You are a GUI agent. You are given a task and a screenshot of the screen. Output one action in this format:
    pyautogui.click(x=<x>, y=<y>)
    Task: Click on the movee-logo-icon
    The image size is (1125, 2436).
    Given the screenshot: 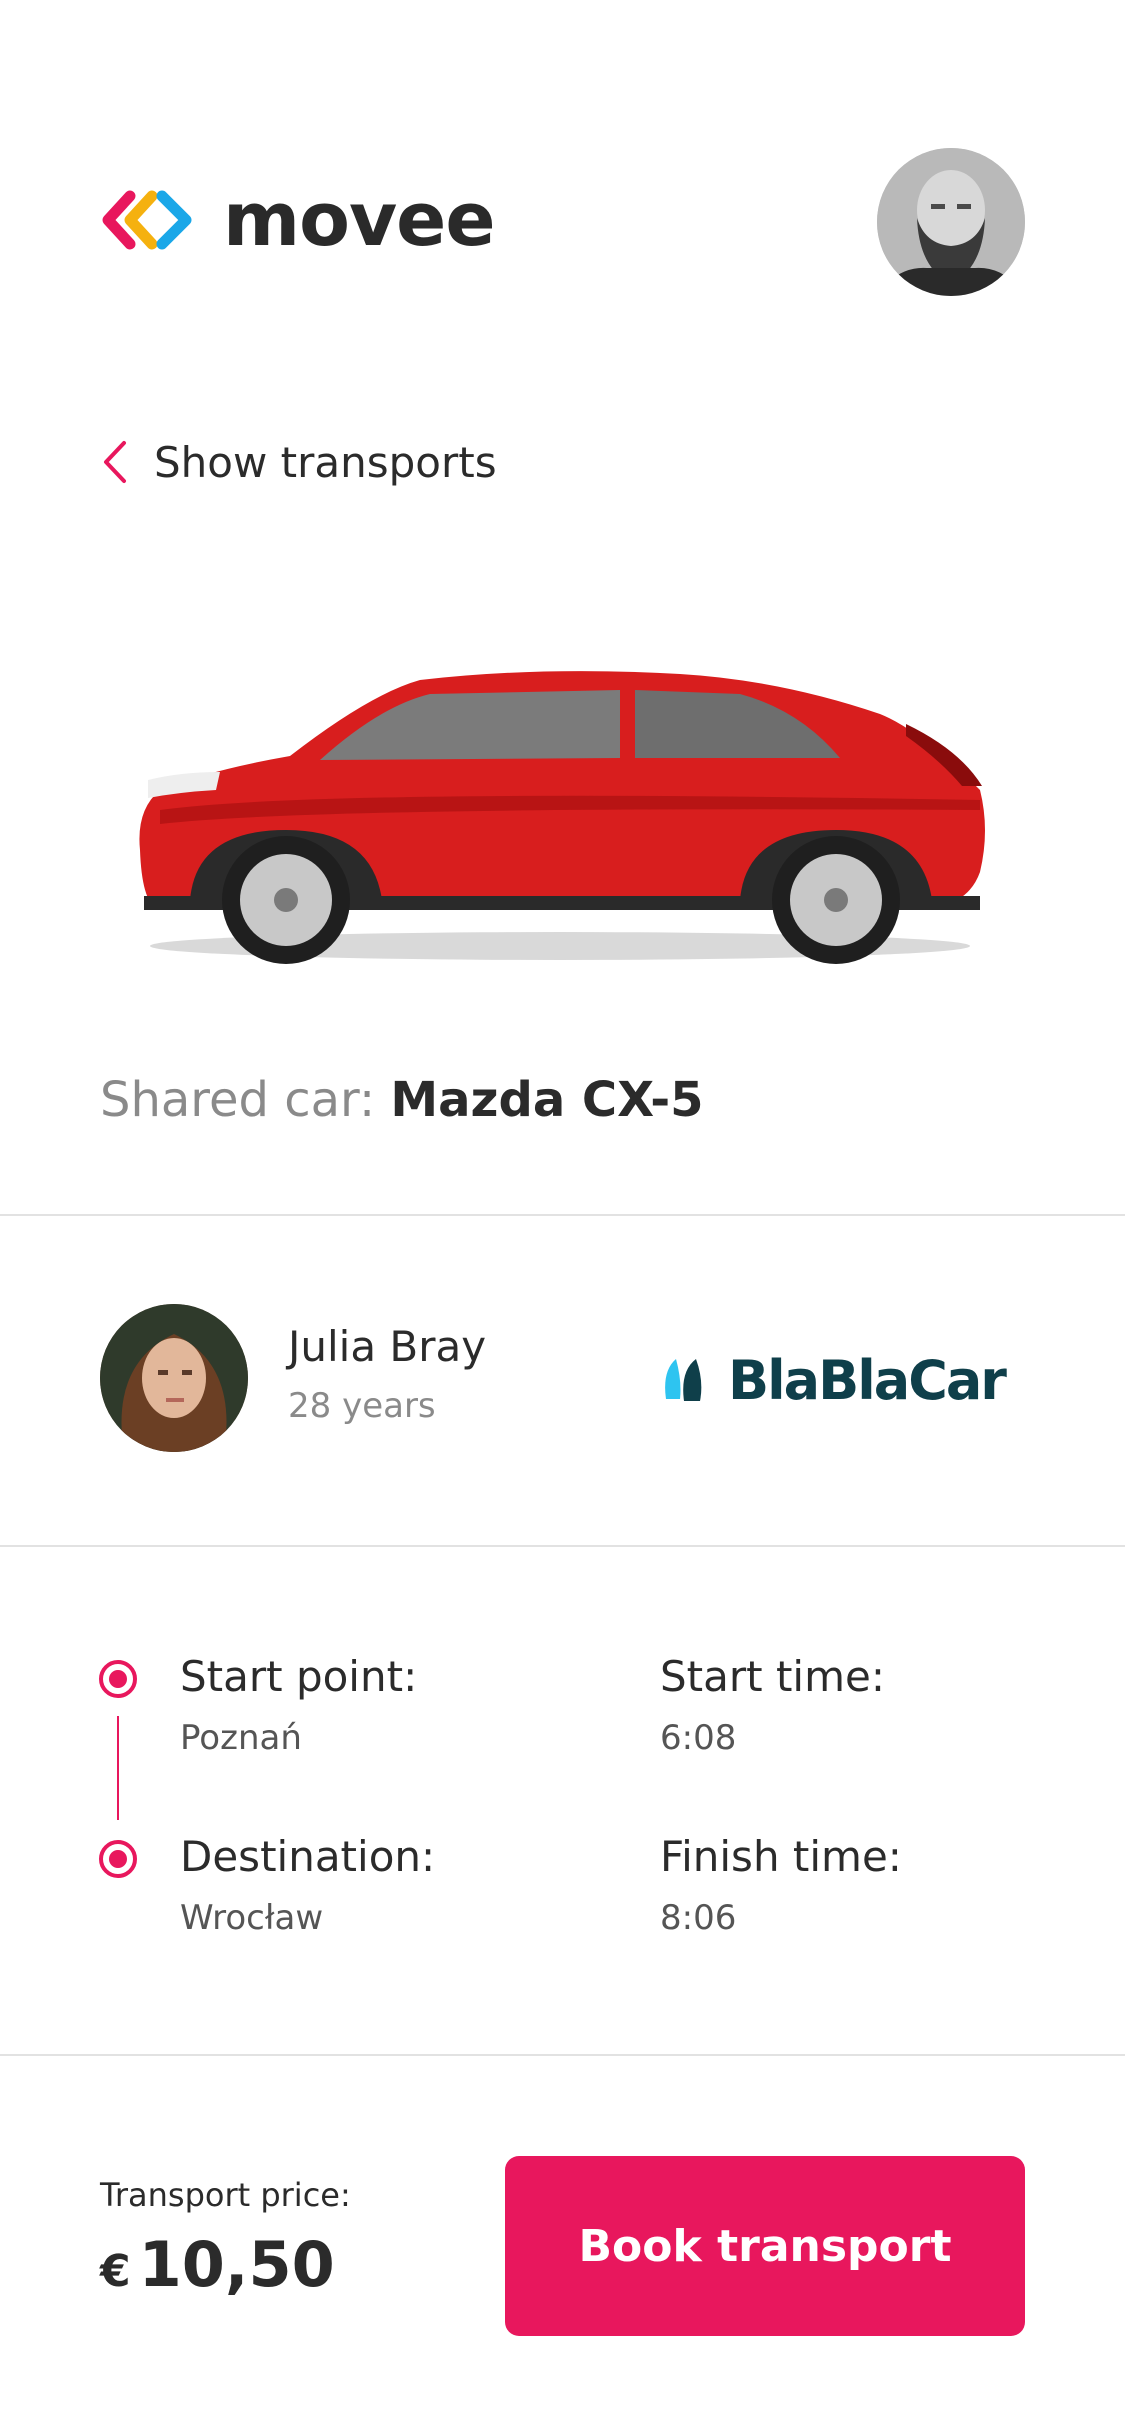 What is the action you would take?
    pyautogui.click(x=147, y=220)
    